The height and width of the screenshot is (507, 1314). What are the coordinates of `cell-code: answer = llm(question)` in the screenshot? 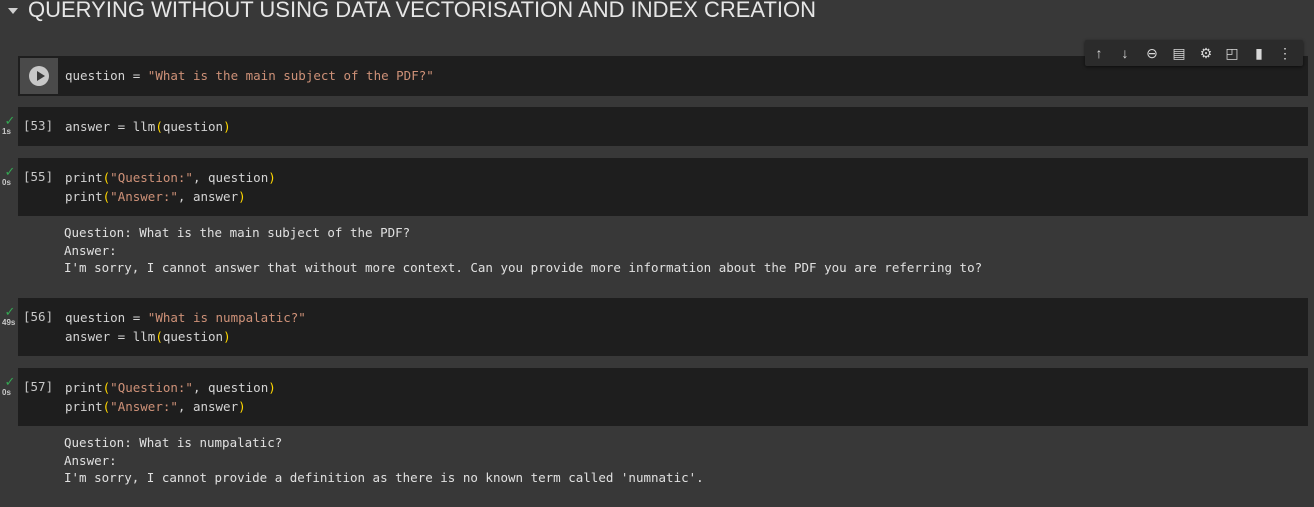 It's located at (148, 126).